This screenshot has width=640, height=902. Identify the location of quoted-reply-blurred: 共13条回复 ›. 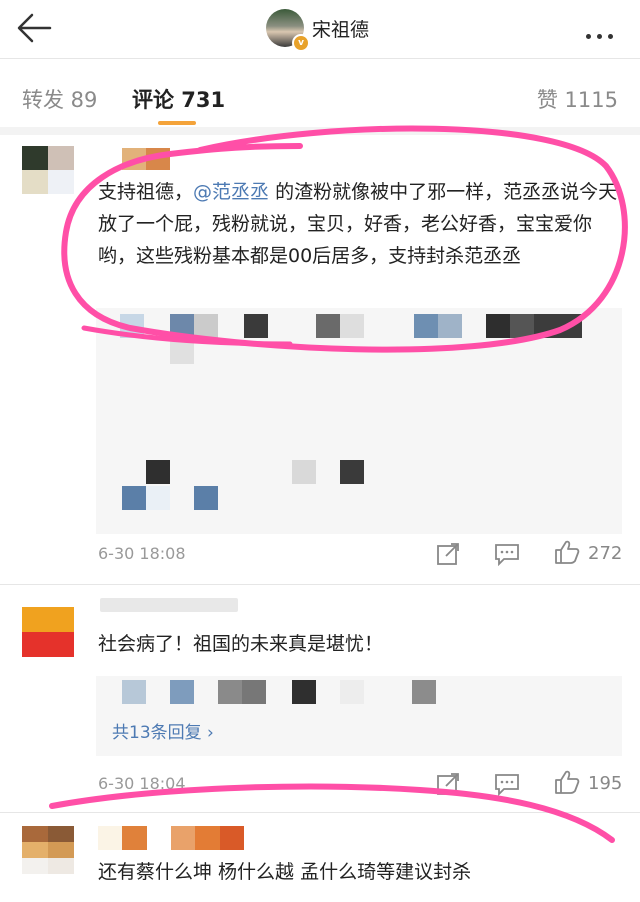
(359, 716).